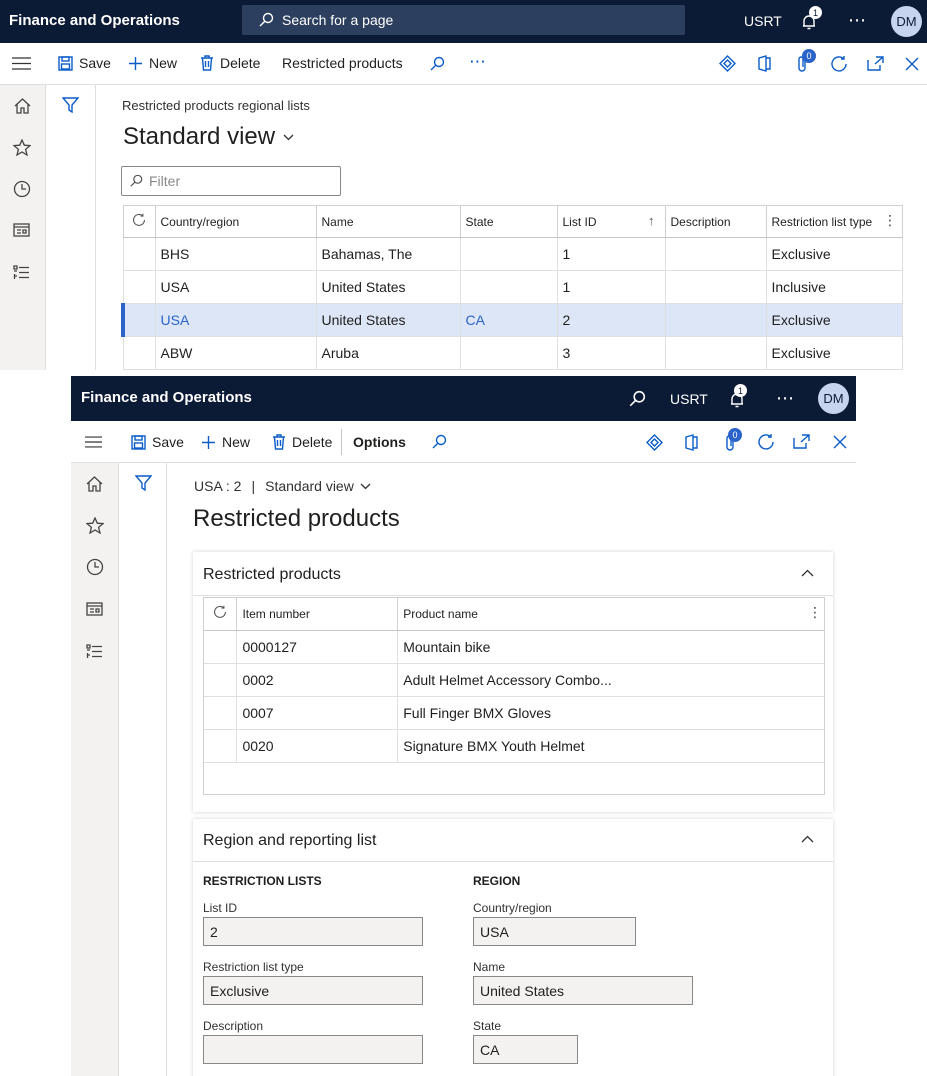  Describe the element at coordinates (313, 931) in the screenshot. I see `list-id-field: 2` at that location.